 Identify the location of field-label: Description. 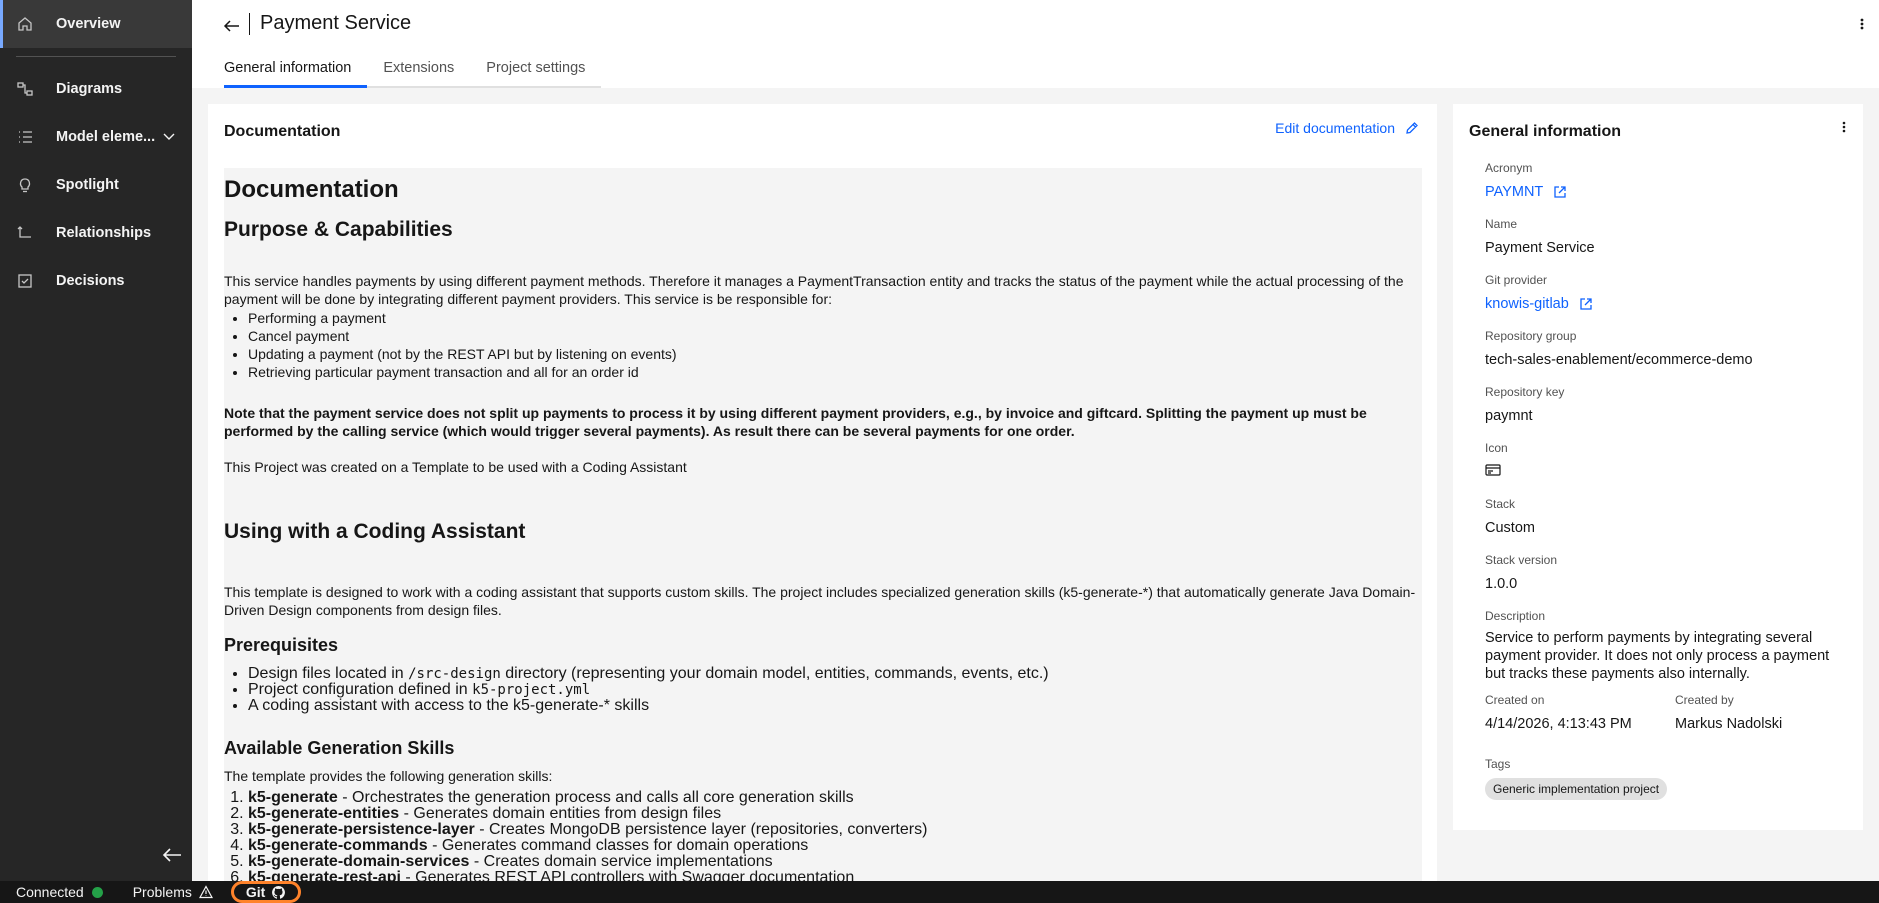
(1515, 616).